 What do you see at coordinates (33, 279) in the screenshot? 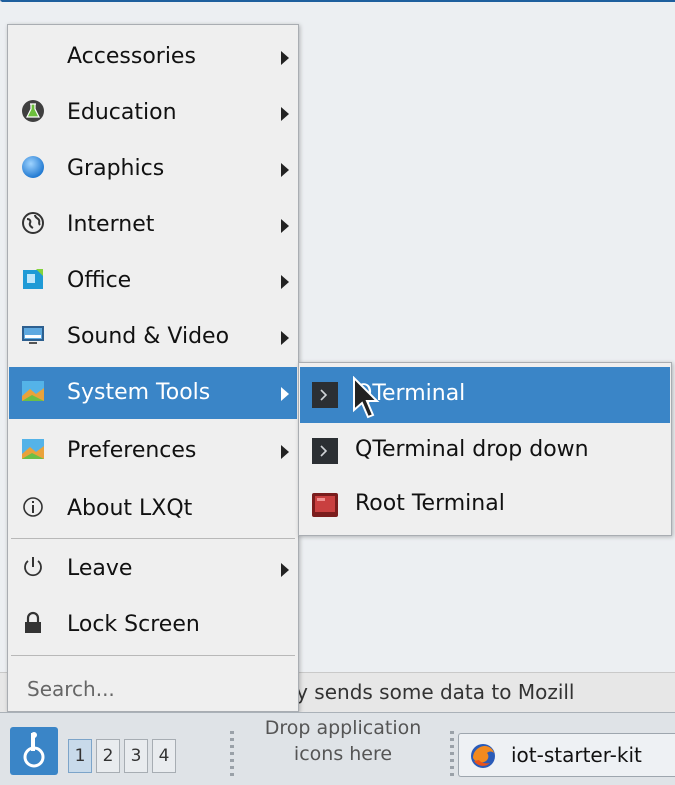
I see `document-icon` at bounding box center [33, 279].